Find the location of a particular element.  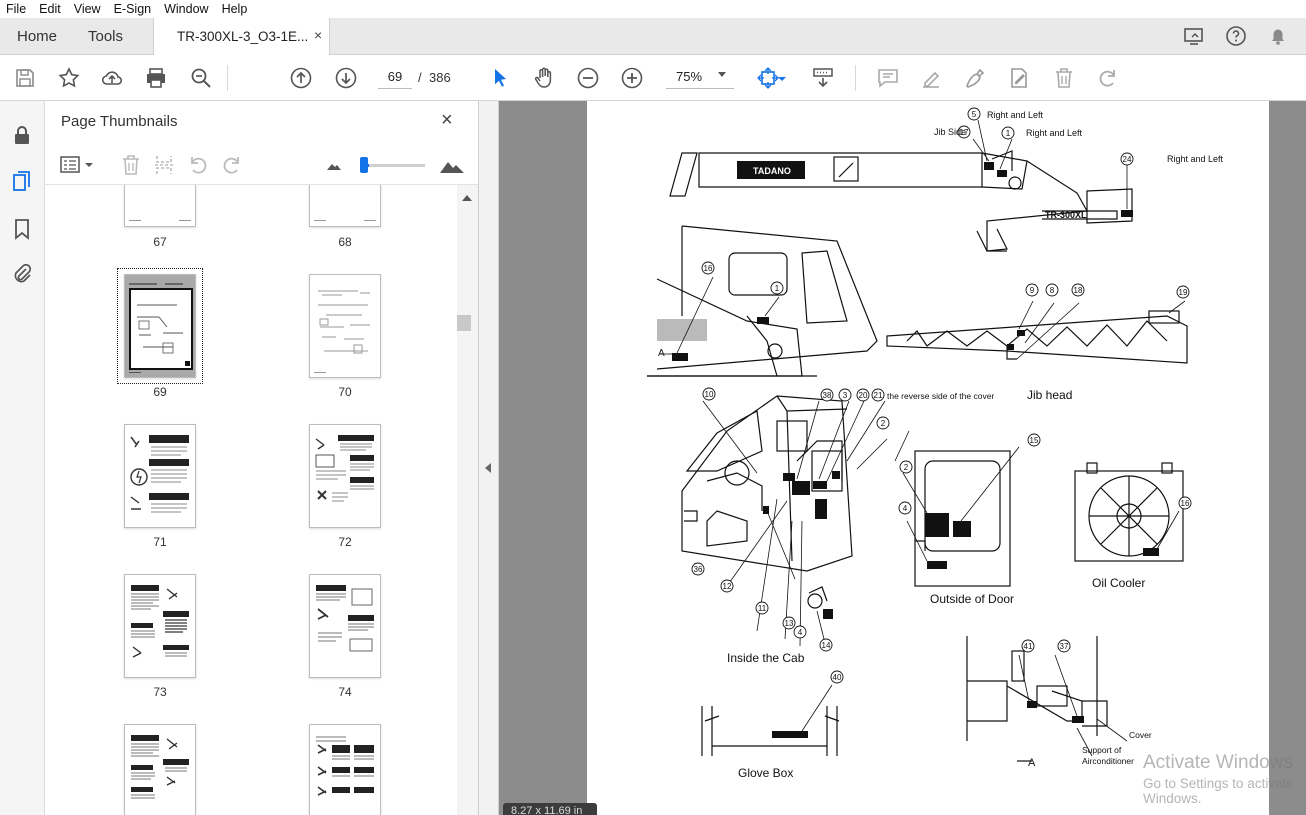

select-cursor-icon is located at coordinates (500, 78).